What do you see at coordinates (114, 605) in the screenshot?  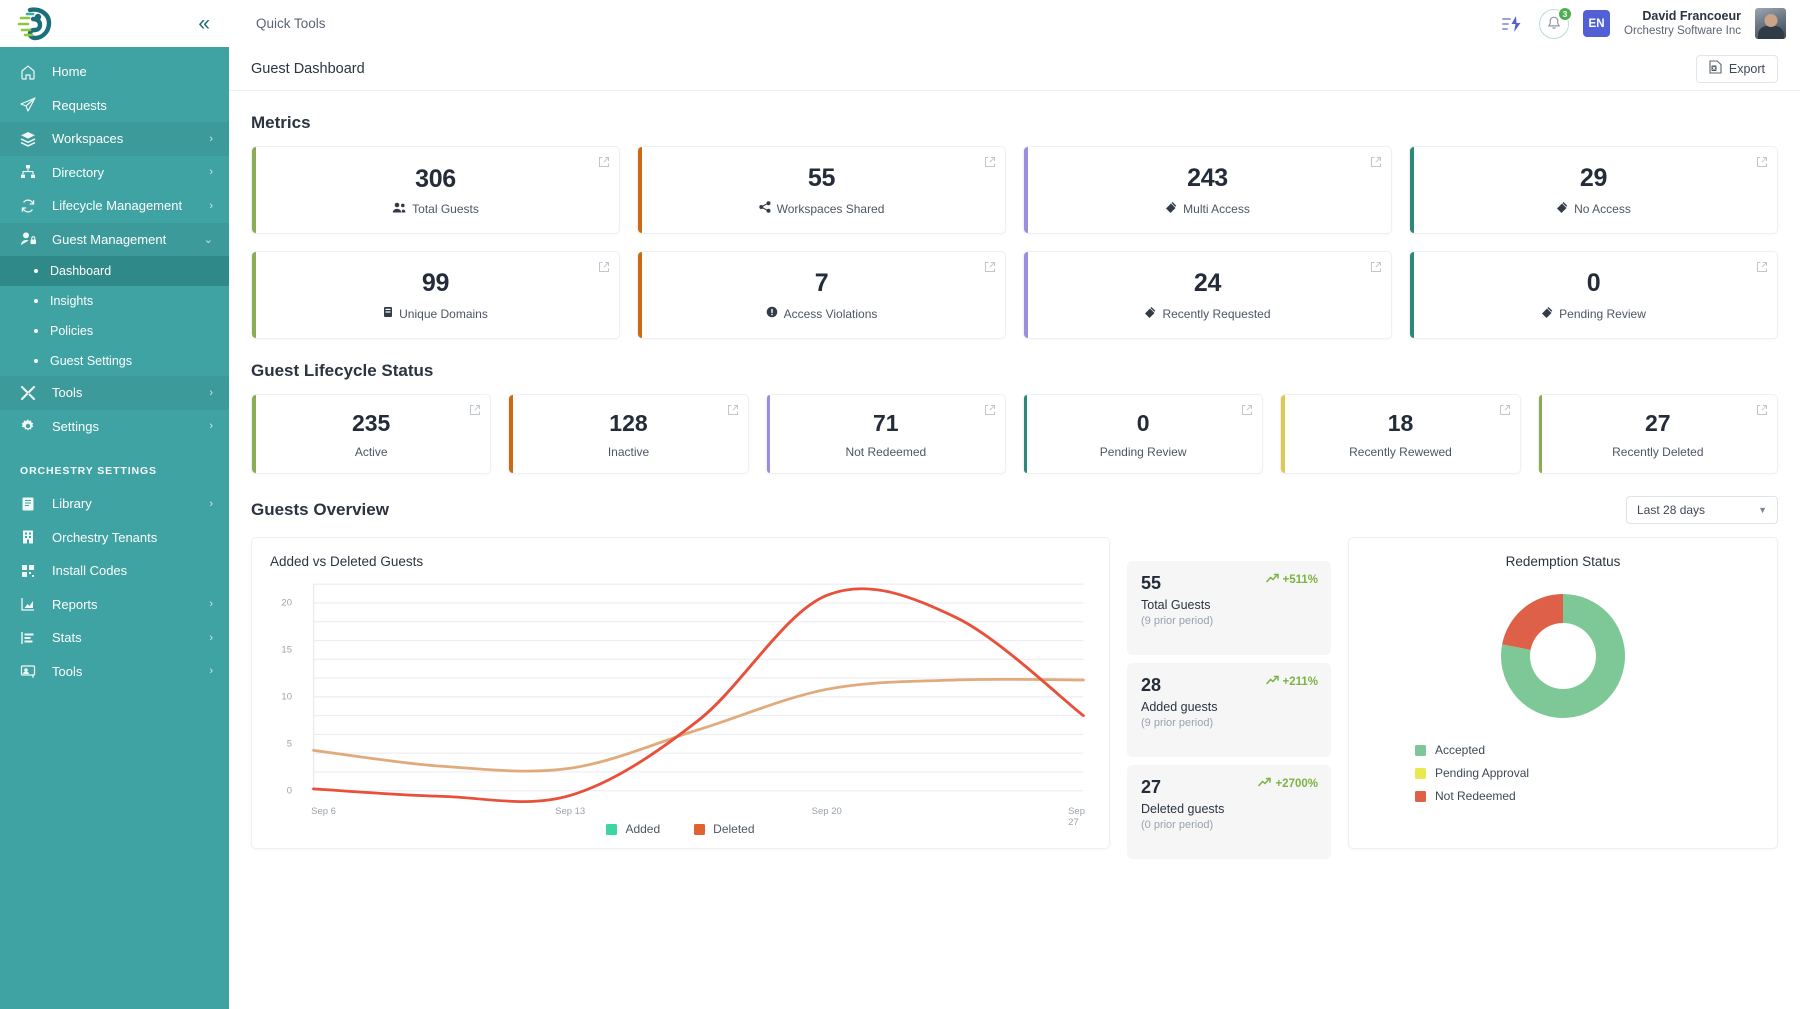 I see `sidebar-item-reports: Reports ›` at bounding box center [114, 605].